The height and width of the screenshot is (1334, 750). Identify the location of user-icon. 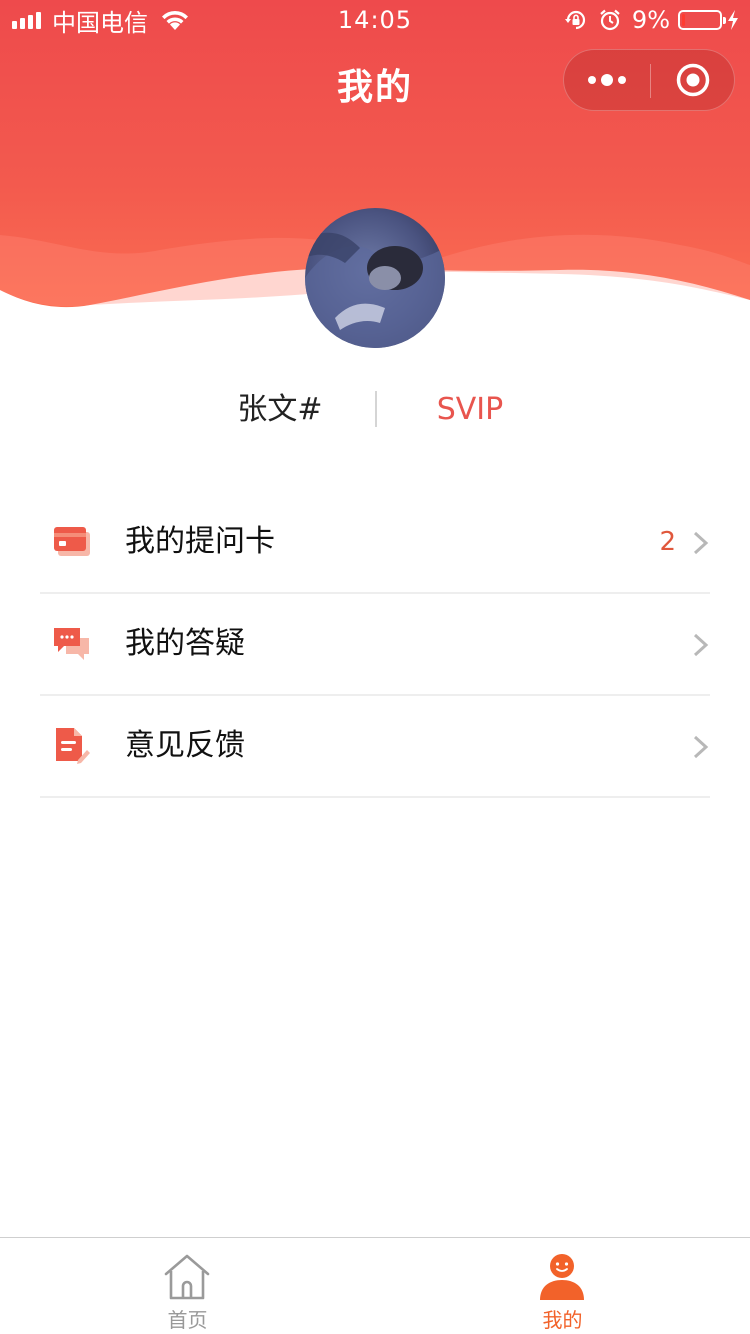
(562, 1277).